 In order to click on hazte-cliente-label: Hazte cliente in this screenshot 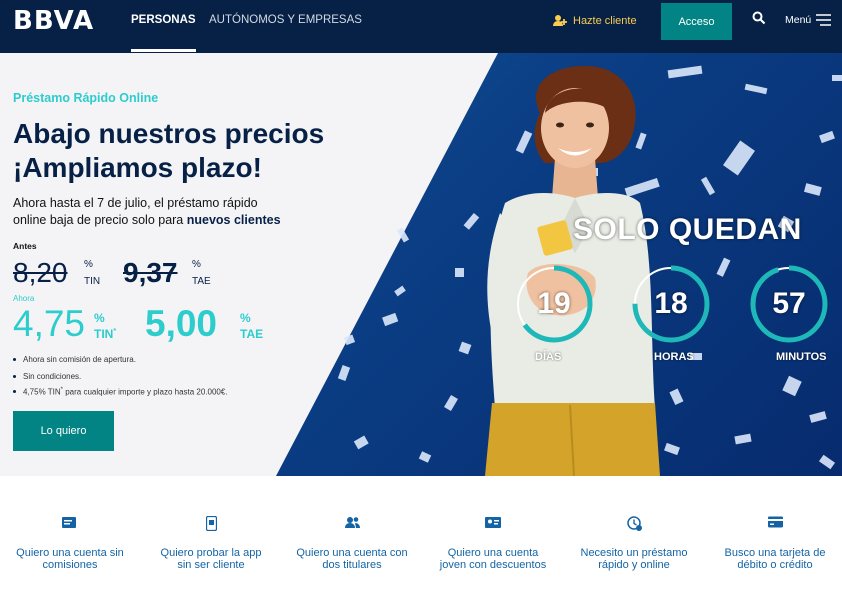, I will do `click(605, 20)`.